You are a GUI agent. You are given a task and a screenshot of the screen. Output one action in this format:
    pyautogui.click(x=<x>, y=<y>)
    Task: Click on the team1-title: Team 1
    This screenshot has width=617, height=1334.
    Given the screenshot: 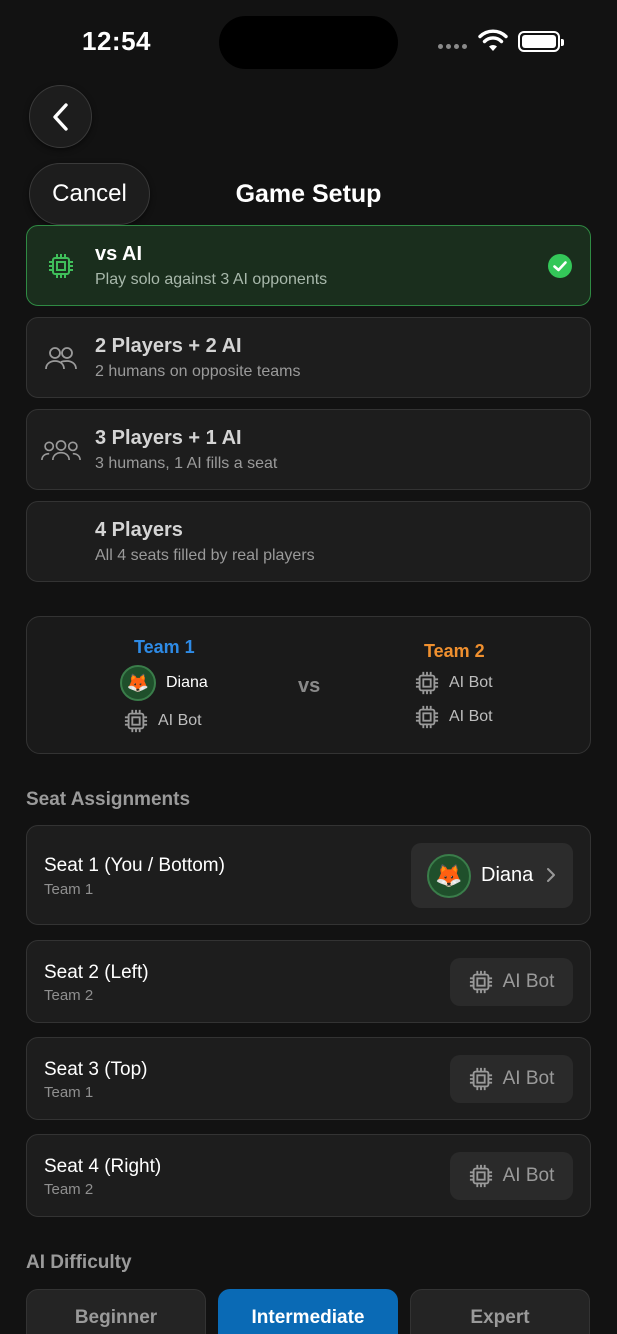 What is the action you would take?
    pyautogui.click(x=164, y=647)
    